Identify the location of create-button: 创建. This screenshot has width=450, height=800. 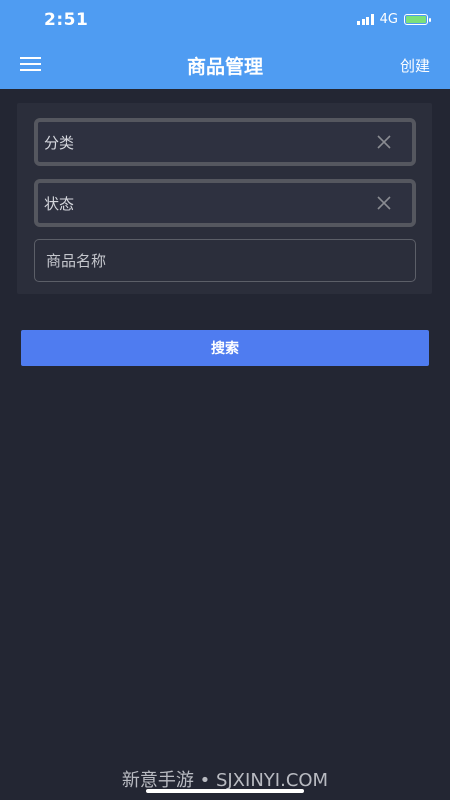
(415, 65).